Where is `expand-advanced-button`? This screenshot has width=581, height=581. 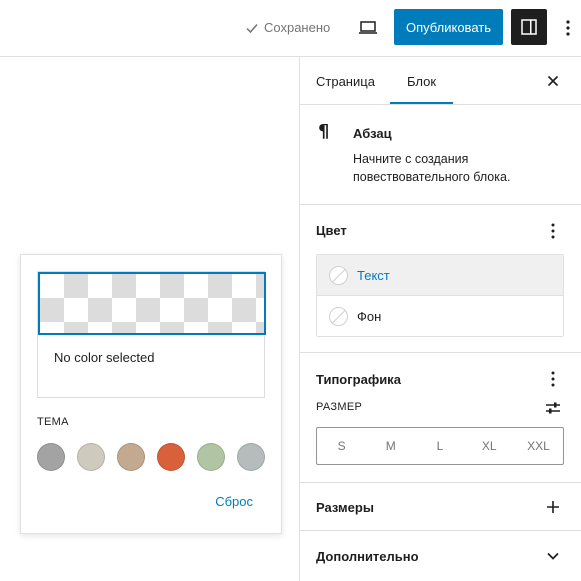
expand-advanced-button is located at coordinates (553, 556).